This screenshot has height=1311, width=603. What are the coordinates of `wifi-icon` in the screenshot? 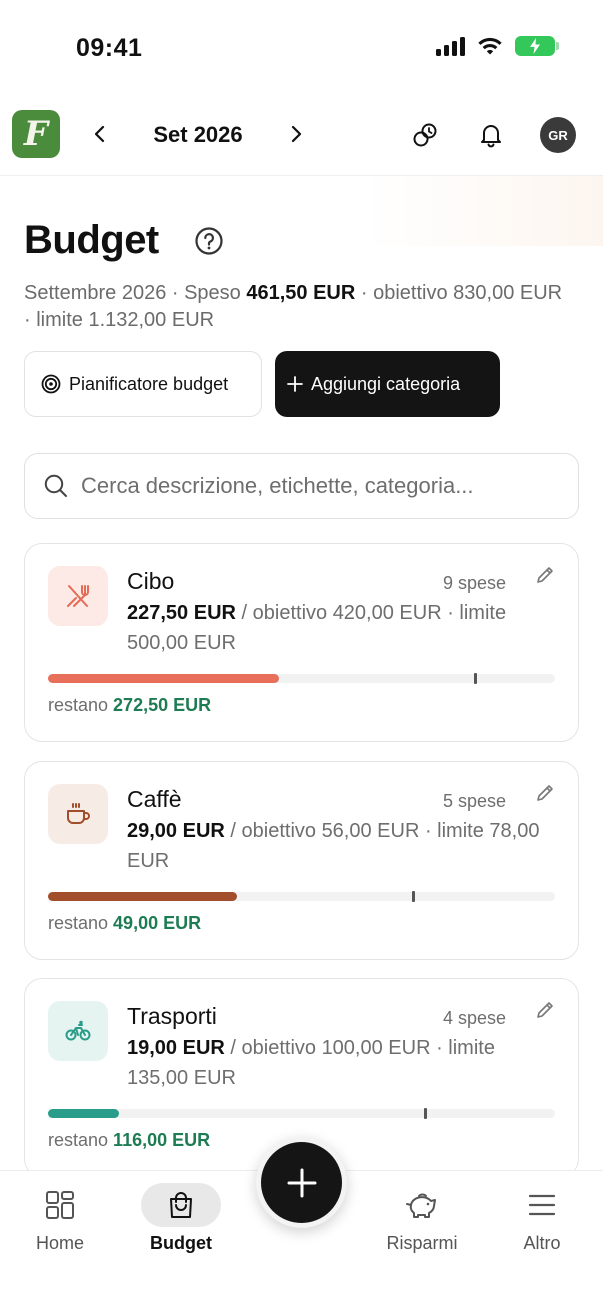 It's located at (490, 46).